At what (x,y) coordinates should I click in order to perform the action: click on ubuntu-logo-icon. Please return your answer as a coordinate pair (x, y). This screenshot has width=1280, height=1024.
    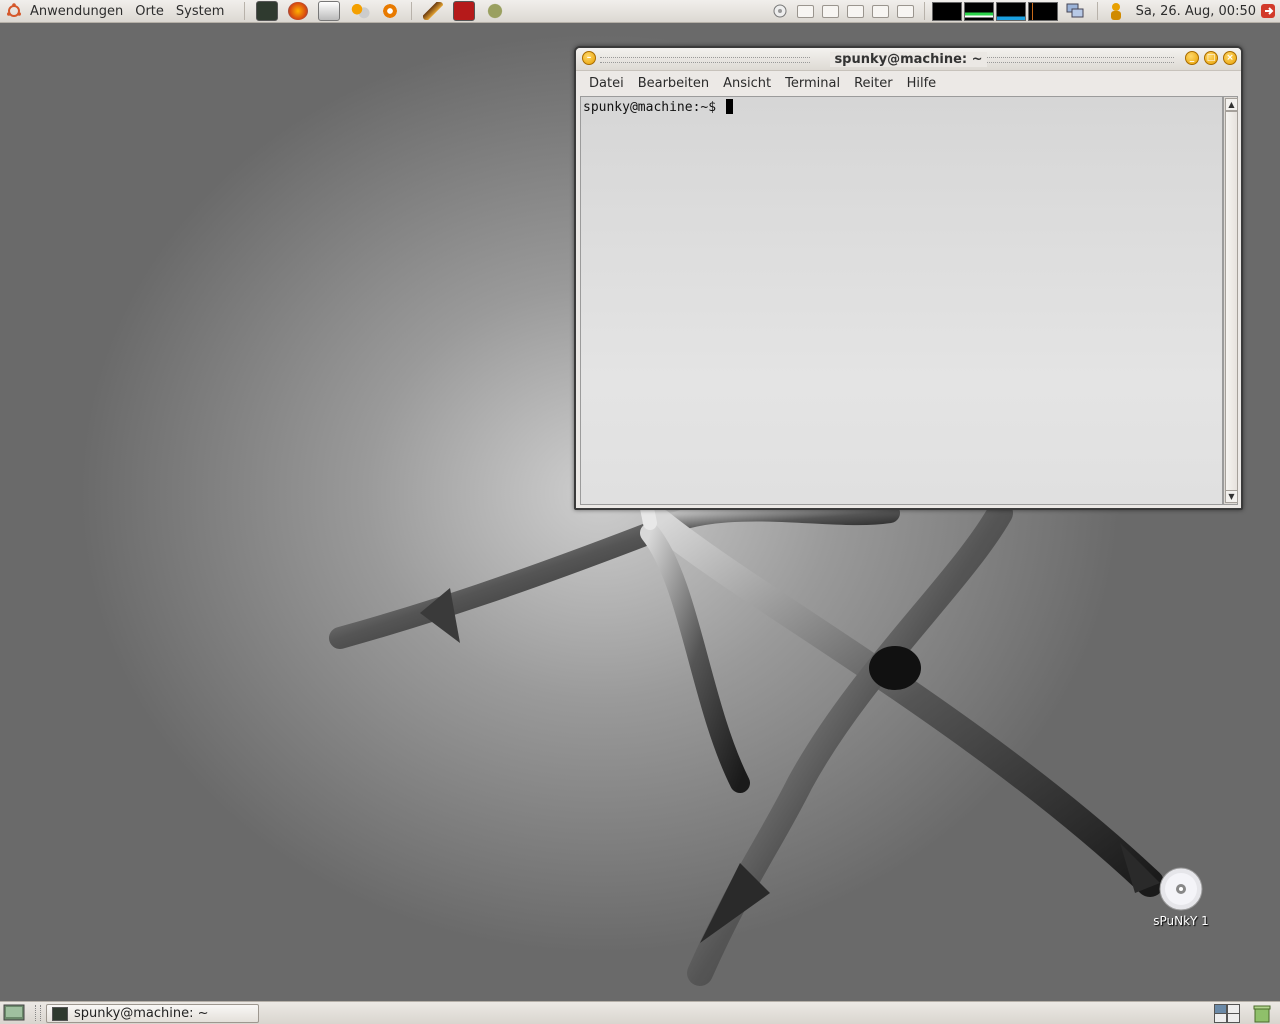
    Looking at the image, I should click on (14, 11).